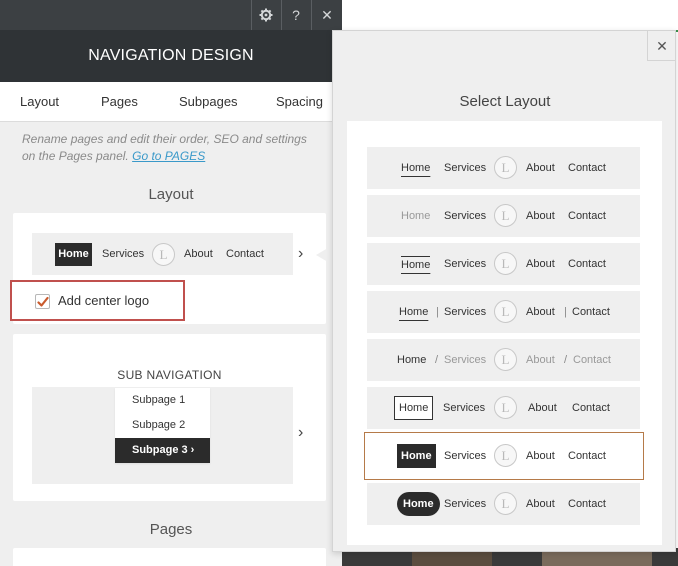 The width and height of the screenshot is (678, 566). I want to click on go-to-pages-link: Go to PAGES, so click(168, 156).